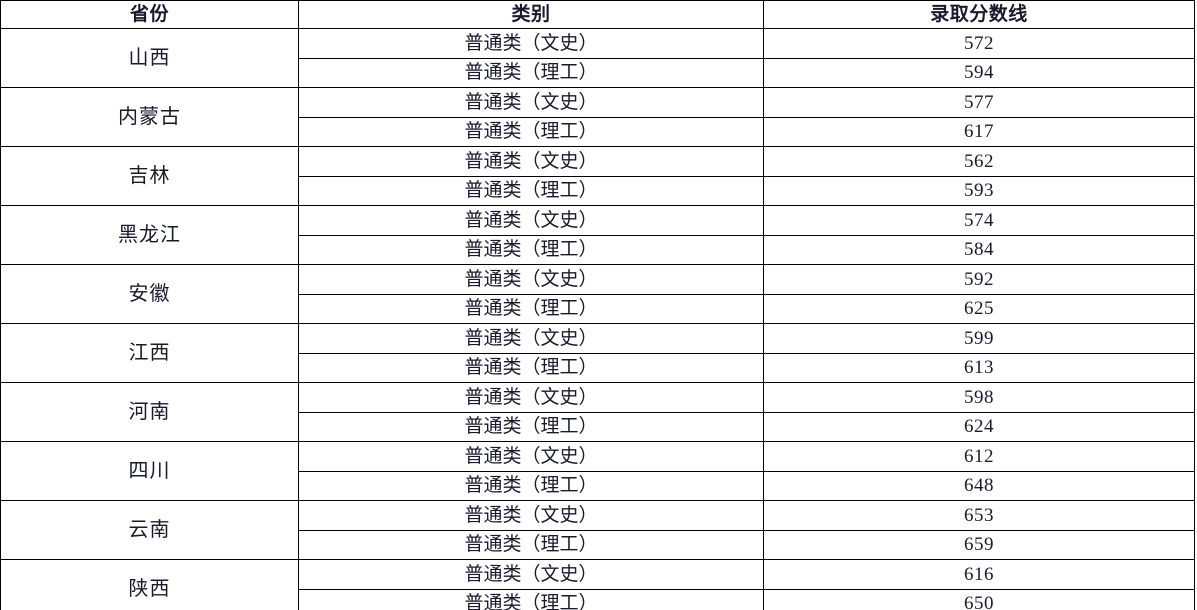  What do you see at coordinates (979, 131) in the screenshot?
I see `score-cell: 617` at bounding box center [979, 131].